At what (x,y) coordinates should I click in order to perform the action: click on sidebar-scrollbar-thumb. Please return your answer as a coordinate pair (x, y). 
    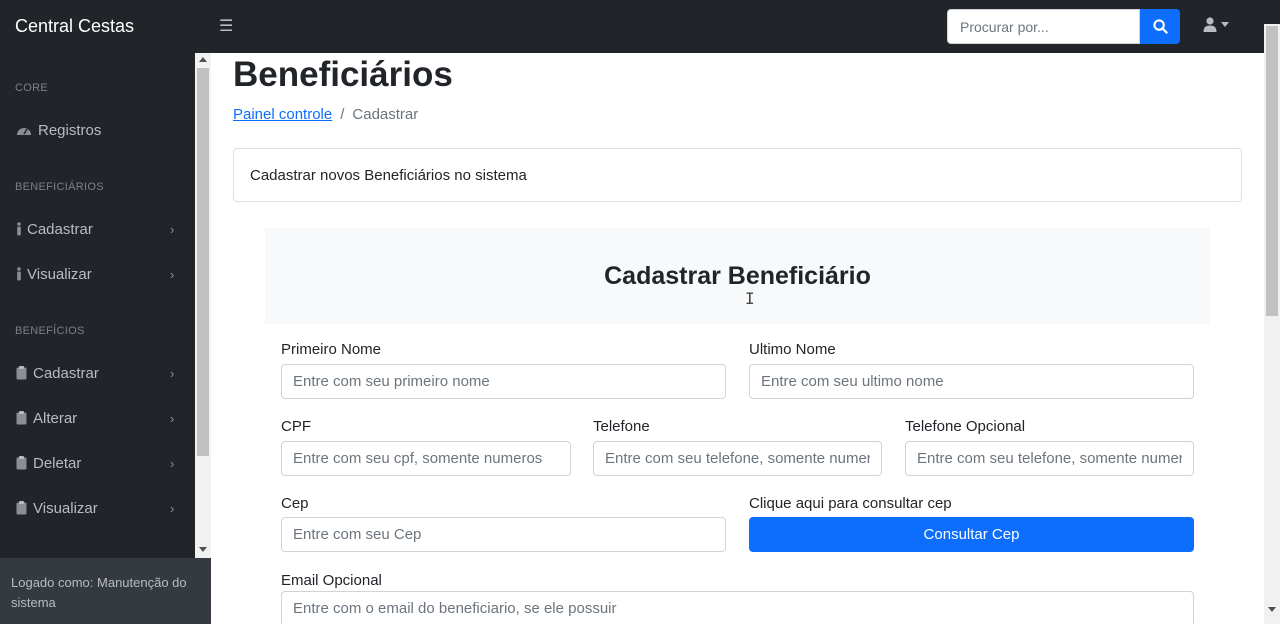
    Looking at the image, I should click on (203, 262).